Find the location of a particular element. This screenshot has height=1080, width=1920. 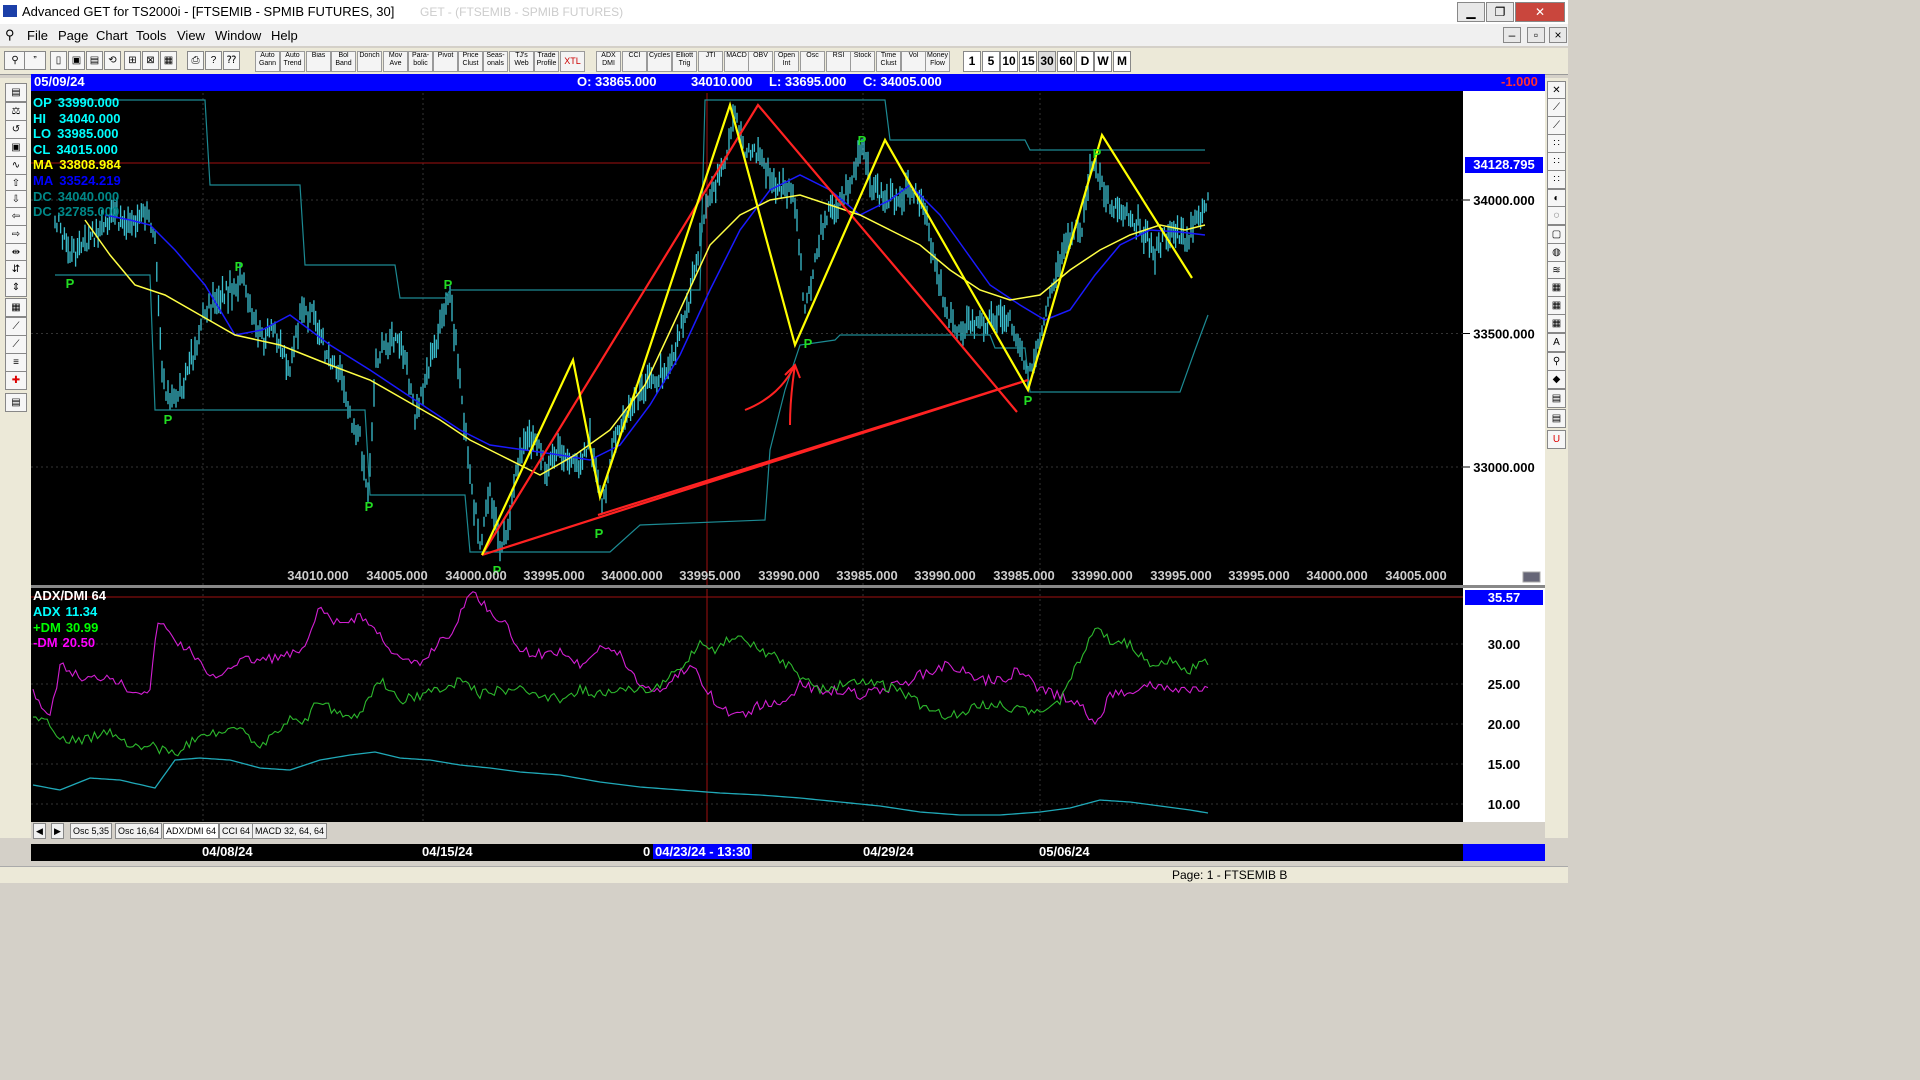

legend-value: 32785.000 is located at coordinates (88, 212).